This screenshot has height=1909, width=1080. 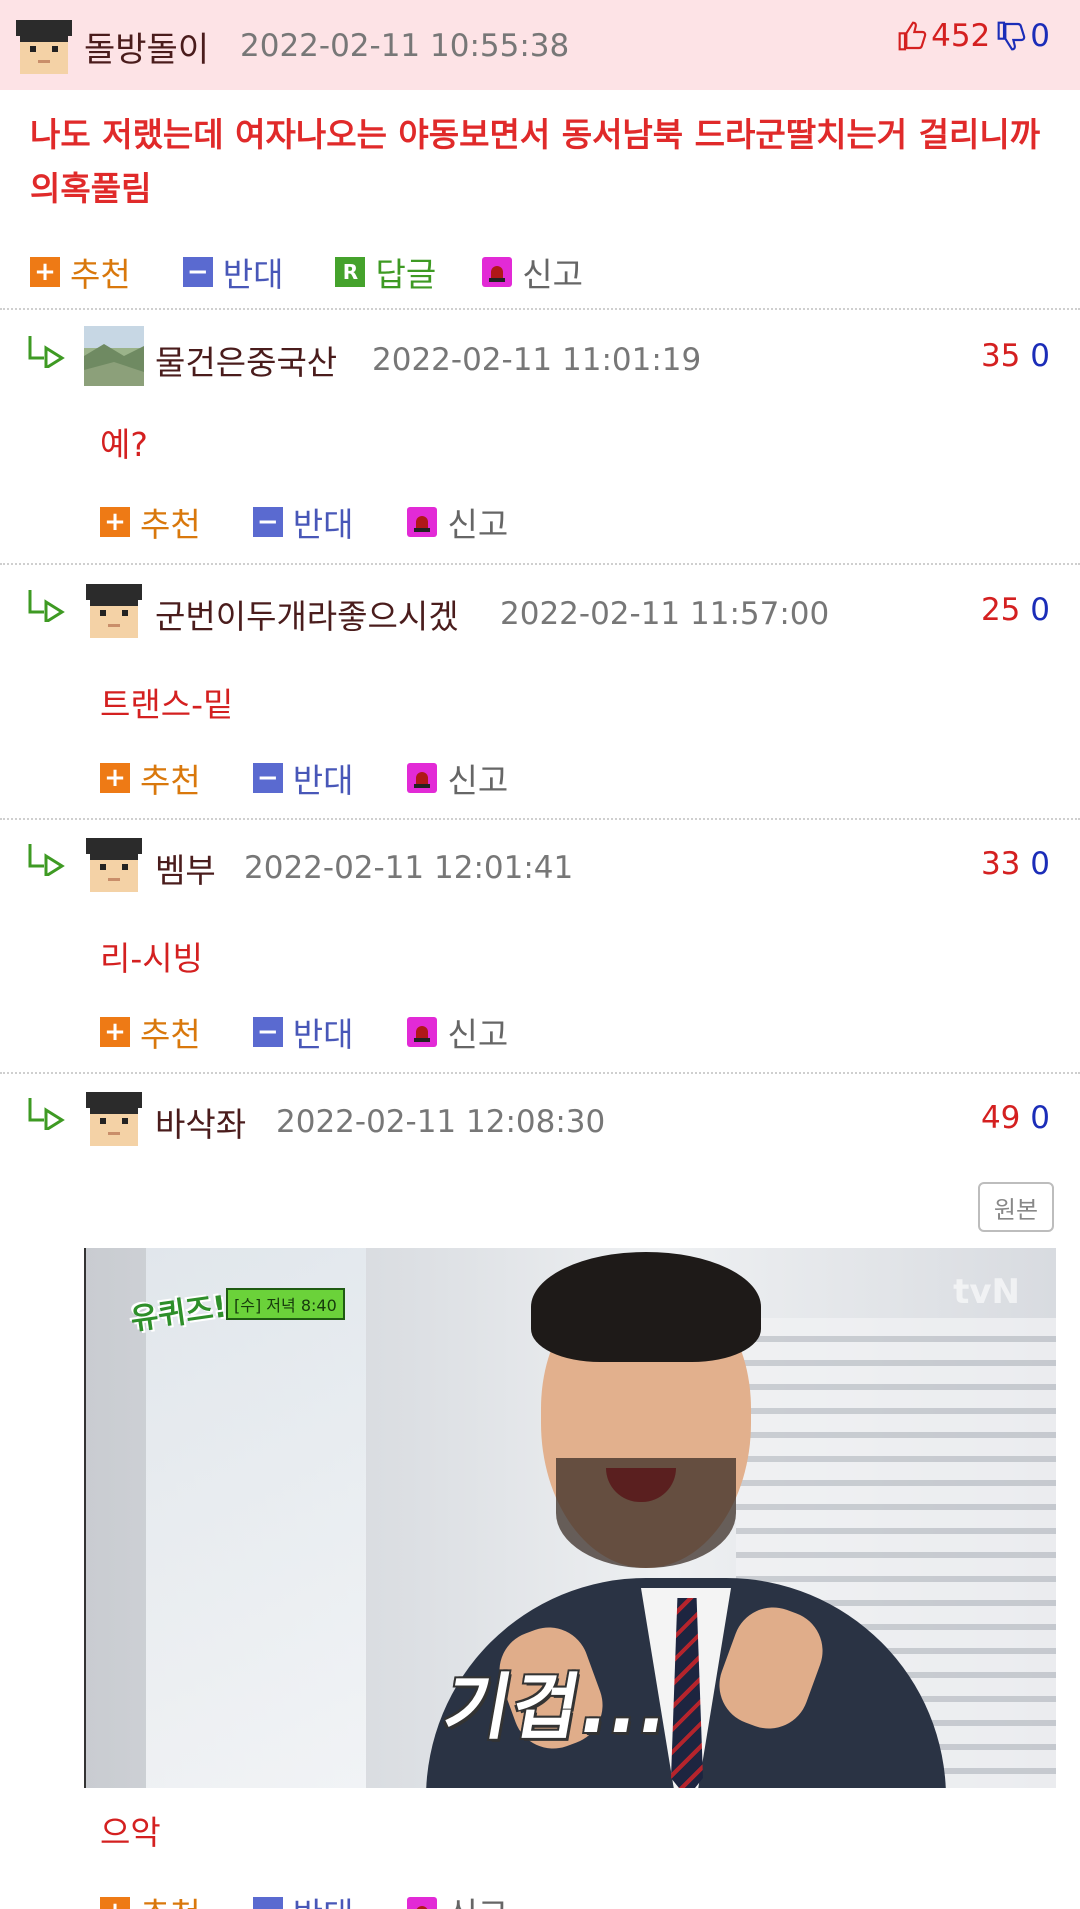 I want to click on channel-watermark: tvN, so click(x=986, y=1292).